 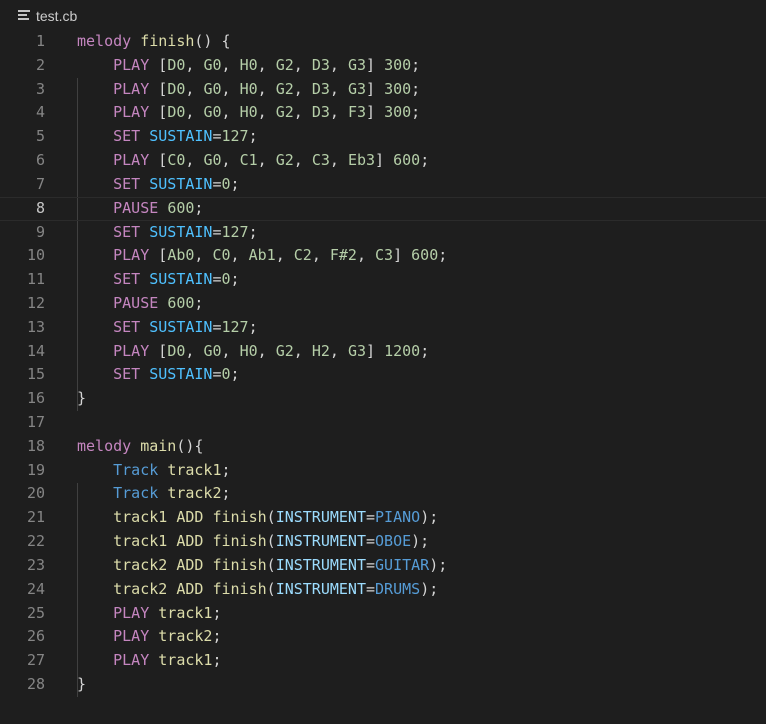 I want to click on code-line: 2 PLAY [D0, G0, H0, G2, D3, G3] 300;, so click(x=383, y=66).